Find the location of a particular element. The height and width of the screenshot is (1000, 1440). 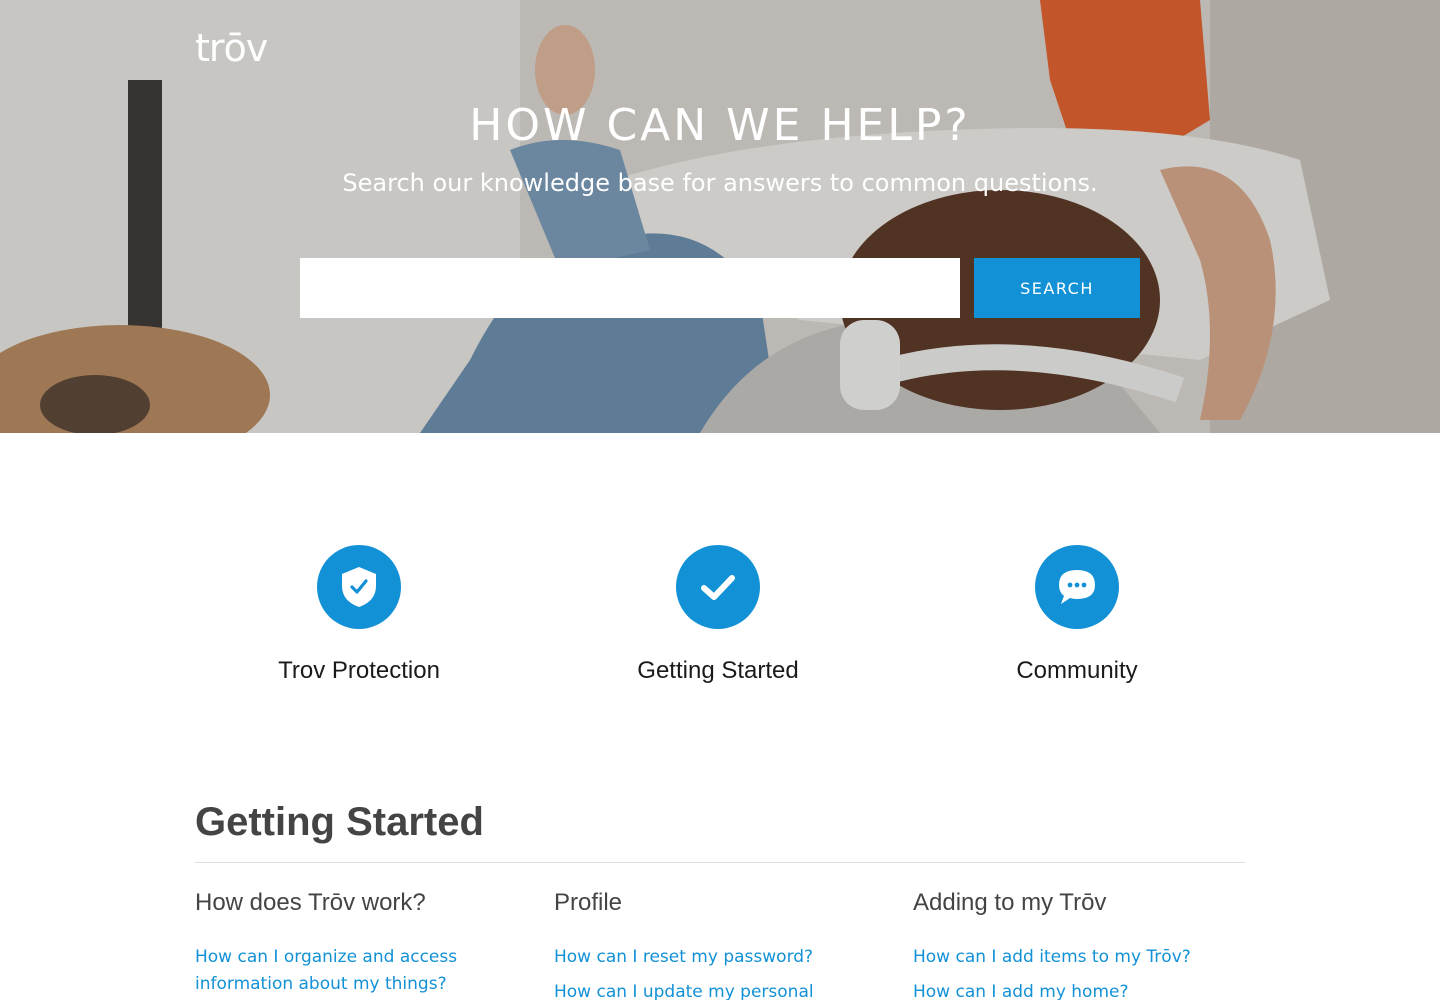

article-link: How can I update my personal is located at coordinates (684, 991).